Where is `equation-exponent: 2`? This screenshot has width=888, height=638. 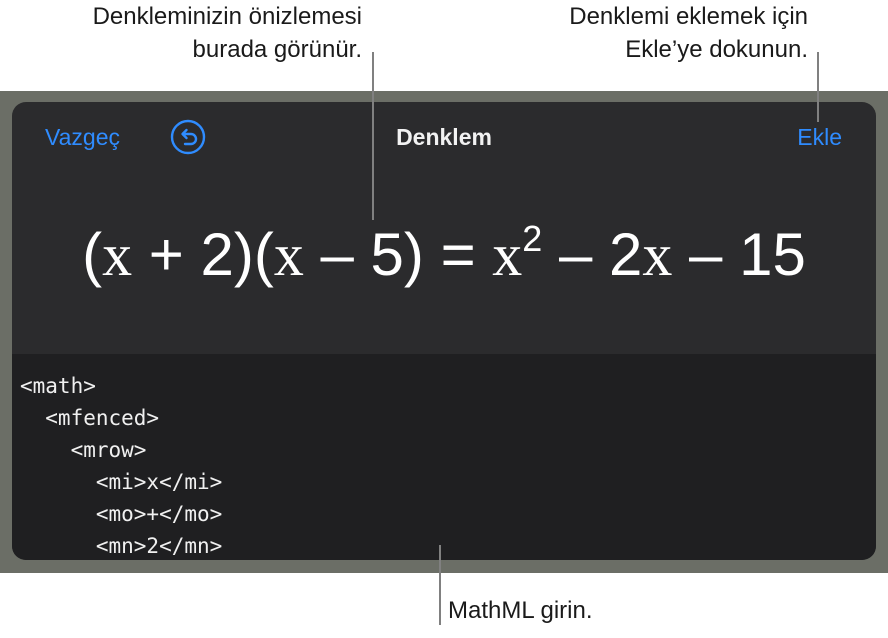
equation-exponent: 2 is located at coordinates (532, 238).